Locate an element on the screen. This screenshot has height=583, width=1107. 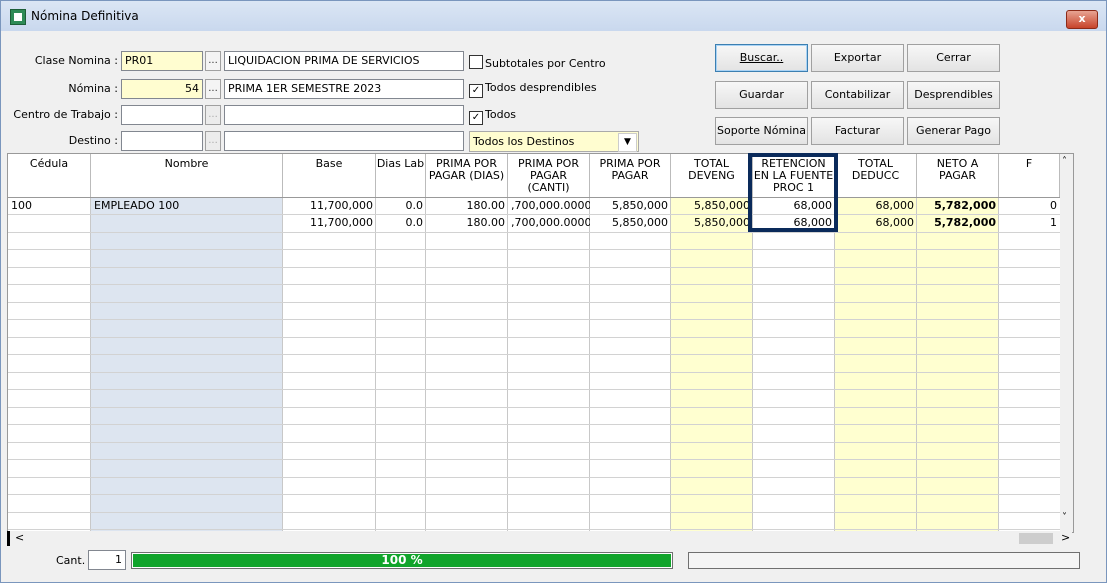
progress-text: 100 % is located at coordinates (402, 560).